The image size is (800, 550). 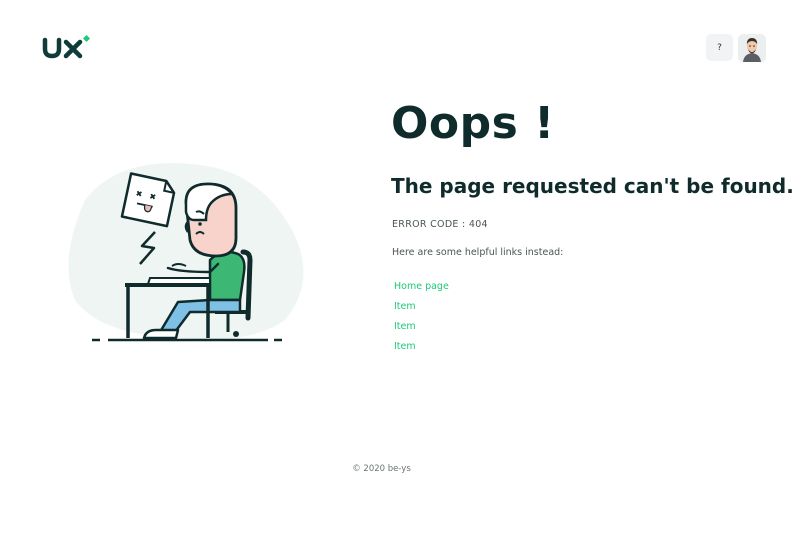 What do you see at coordinates (381, 469) in the screenshot?
I see `footer-copyright: © 2020 be-ys` at bounding box center [381, 469].